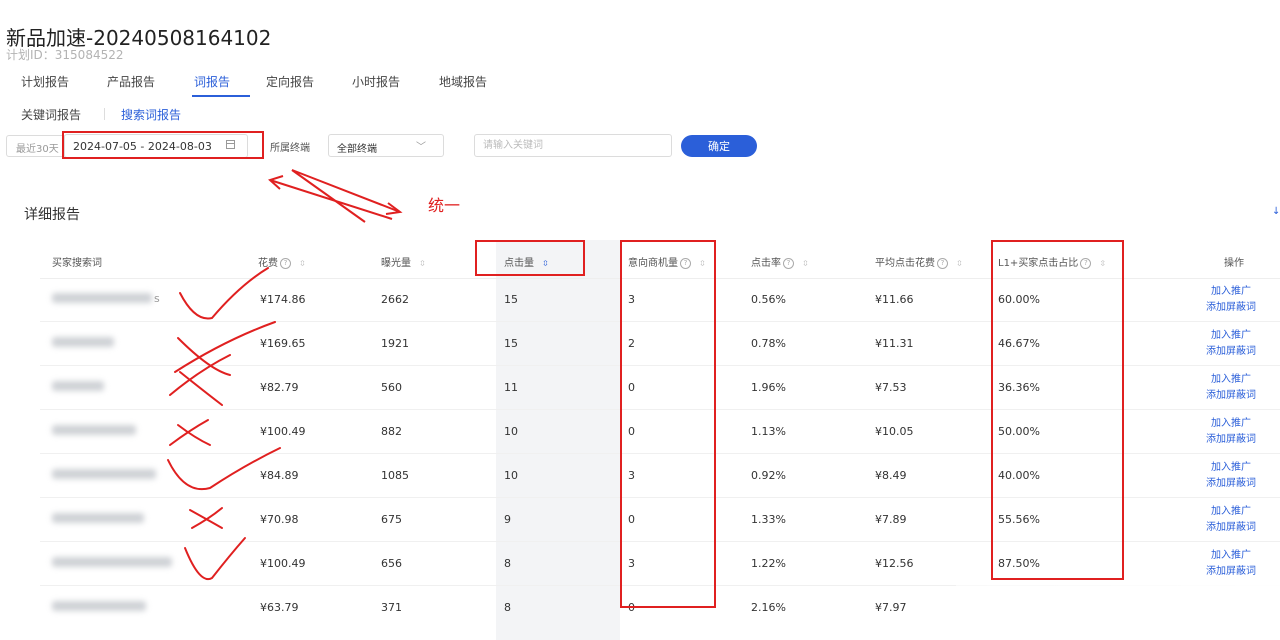 The image size is (1280, 640). What do you see at coordinates (279, 475) in the screenshot?
I see `cost-cell: ¥84.89` at bounding box center [279, 475].